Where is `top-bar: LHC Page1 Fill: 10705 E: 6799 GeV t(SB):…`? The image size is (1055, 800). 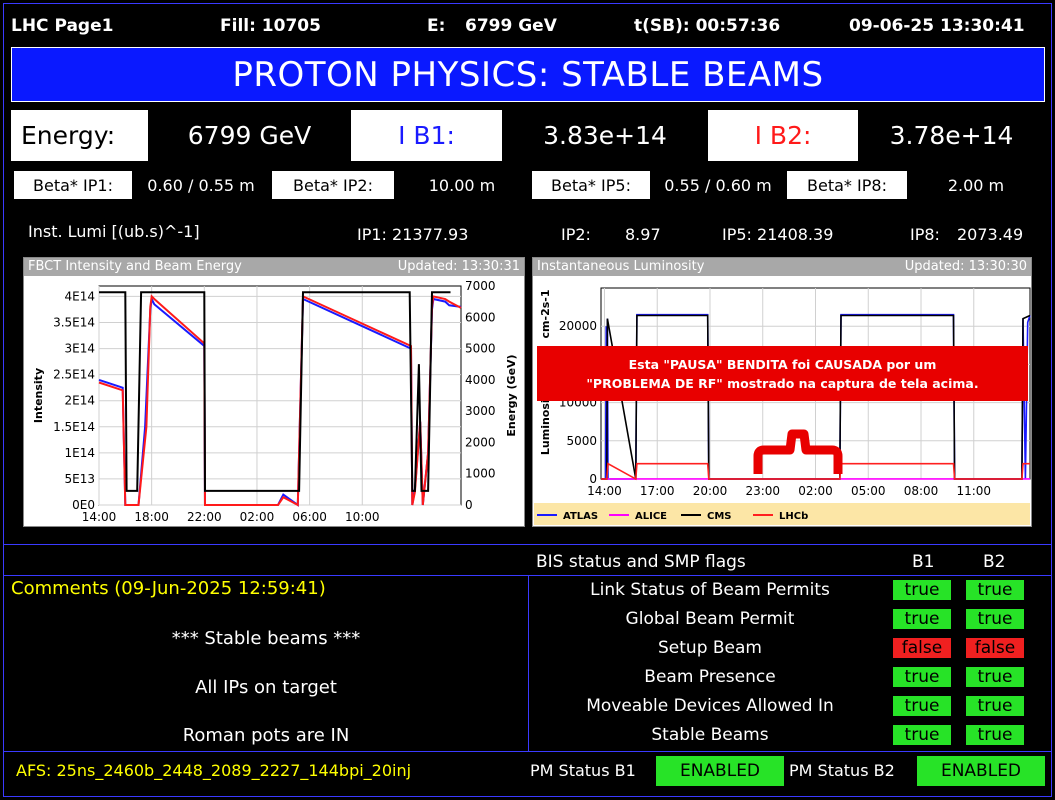
top-bar: LHC Page1 Fill: 10705 E: 6799 GeV t(SB):… is located at coordinates (527, 25).